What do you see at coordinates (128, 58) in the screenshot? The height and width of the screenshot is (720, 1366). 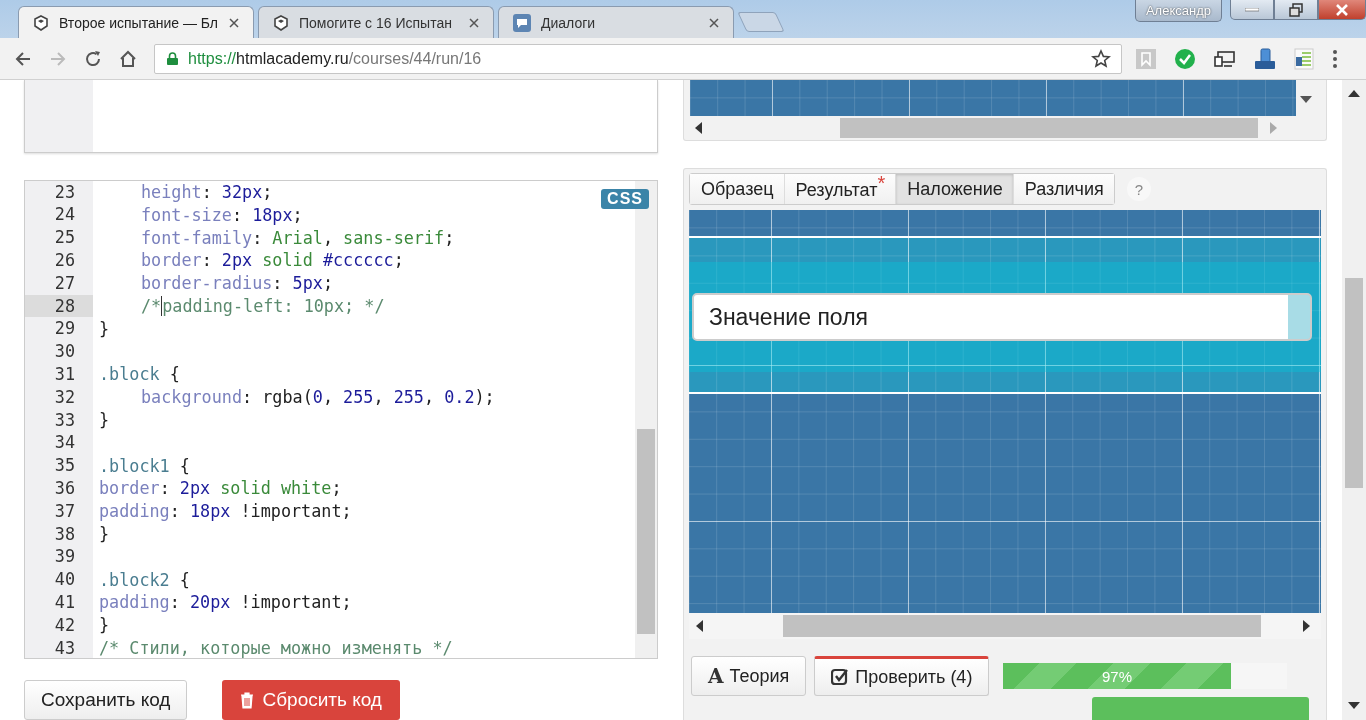 I see `home-icon` at bounding box center [128, 58].